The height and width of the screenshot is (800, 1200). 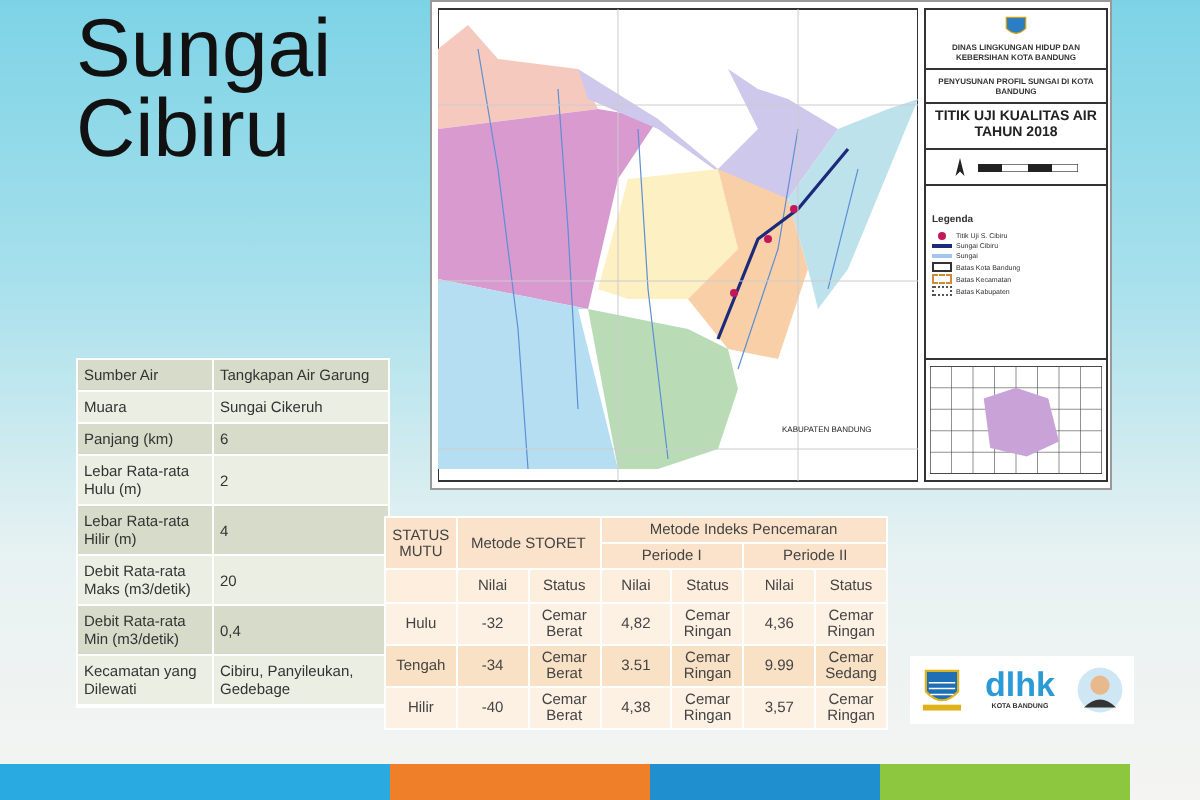 I want to click on north-arrow-icon, so click(x=960, y=167).